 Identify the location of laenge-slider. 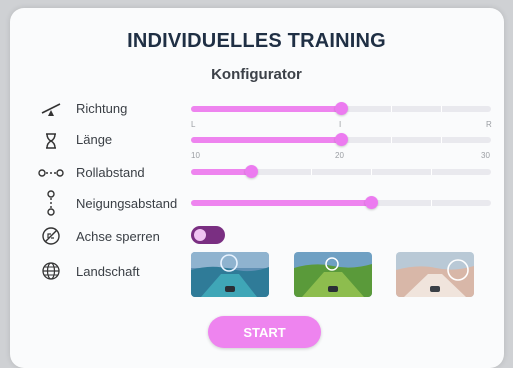
(341, 139).